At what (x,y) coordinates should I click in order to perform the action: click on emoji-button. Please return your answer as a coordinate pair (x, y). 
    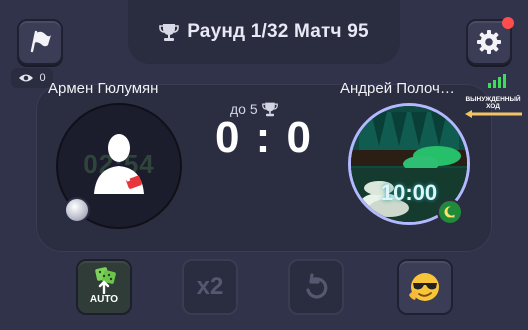
    Looking at the image, I should click on (425, 287).